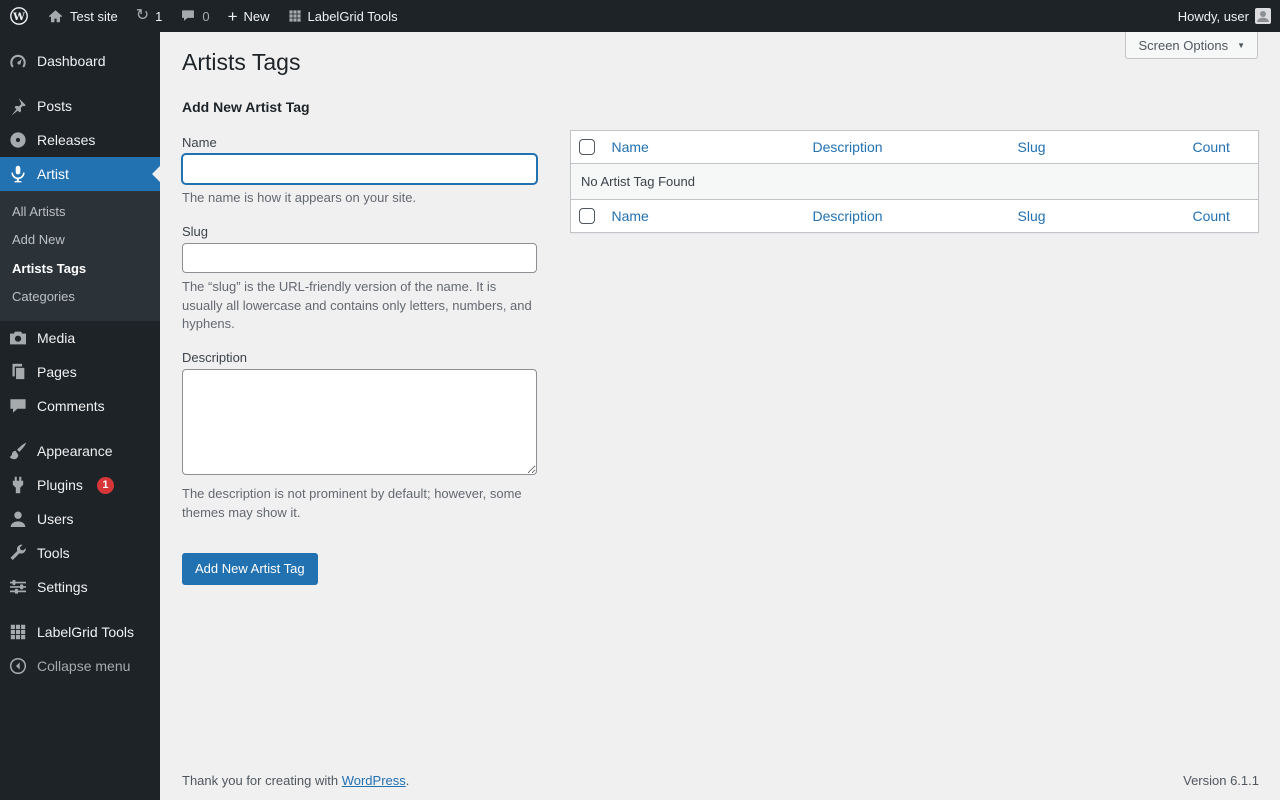 This screenshot has width=1280, height=800. I want to click on sort-slug-link: Slug, so click(1032, 147).